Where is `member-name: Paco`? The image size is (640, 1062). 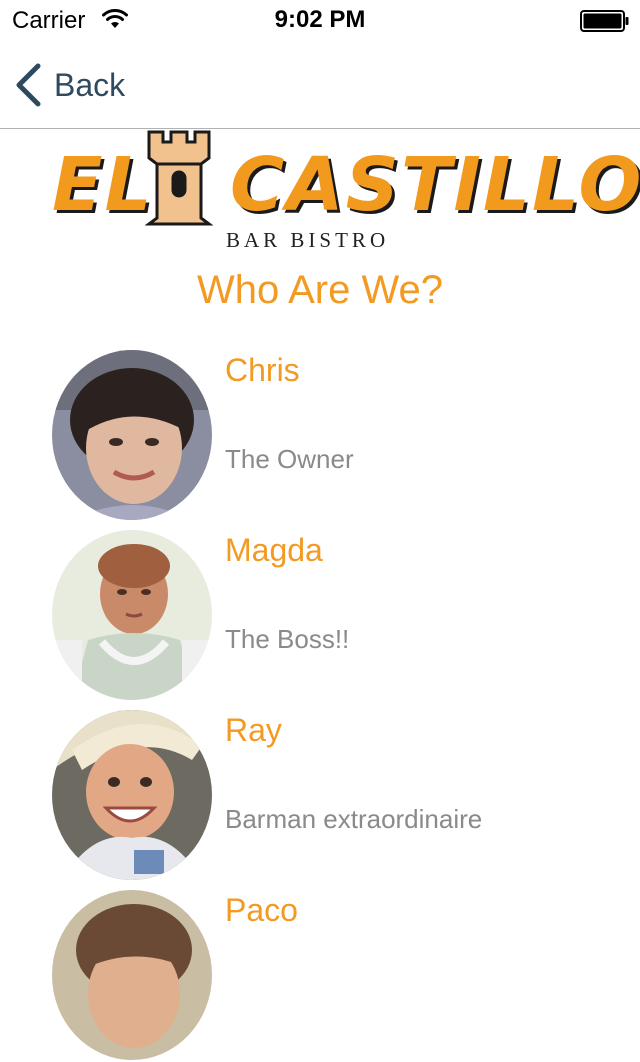 member-name: Paco is located at coordinates (261, 910).